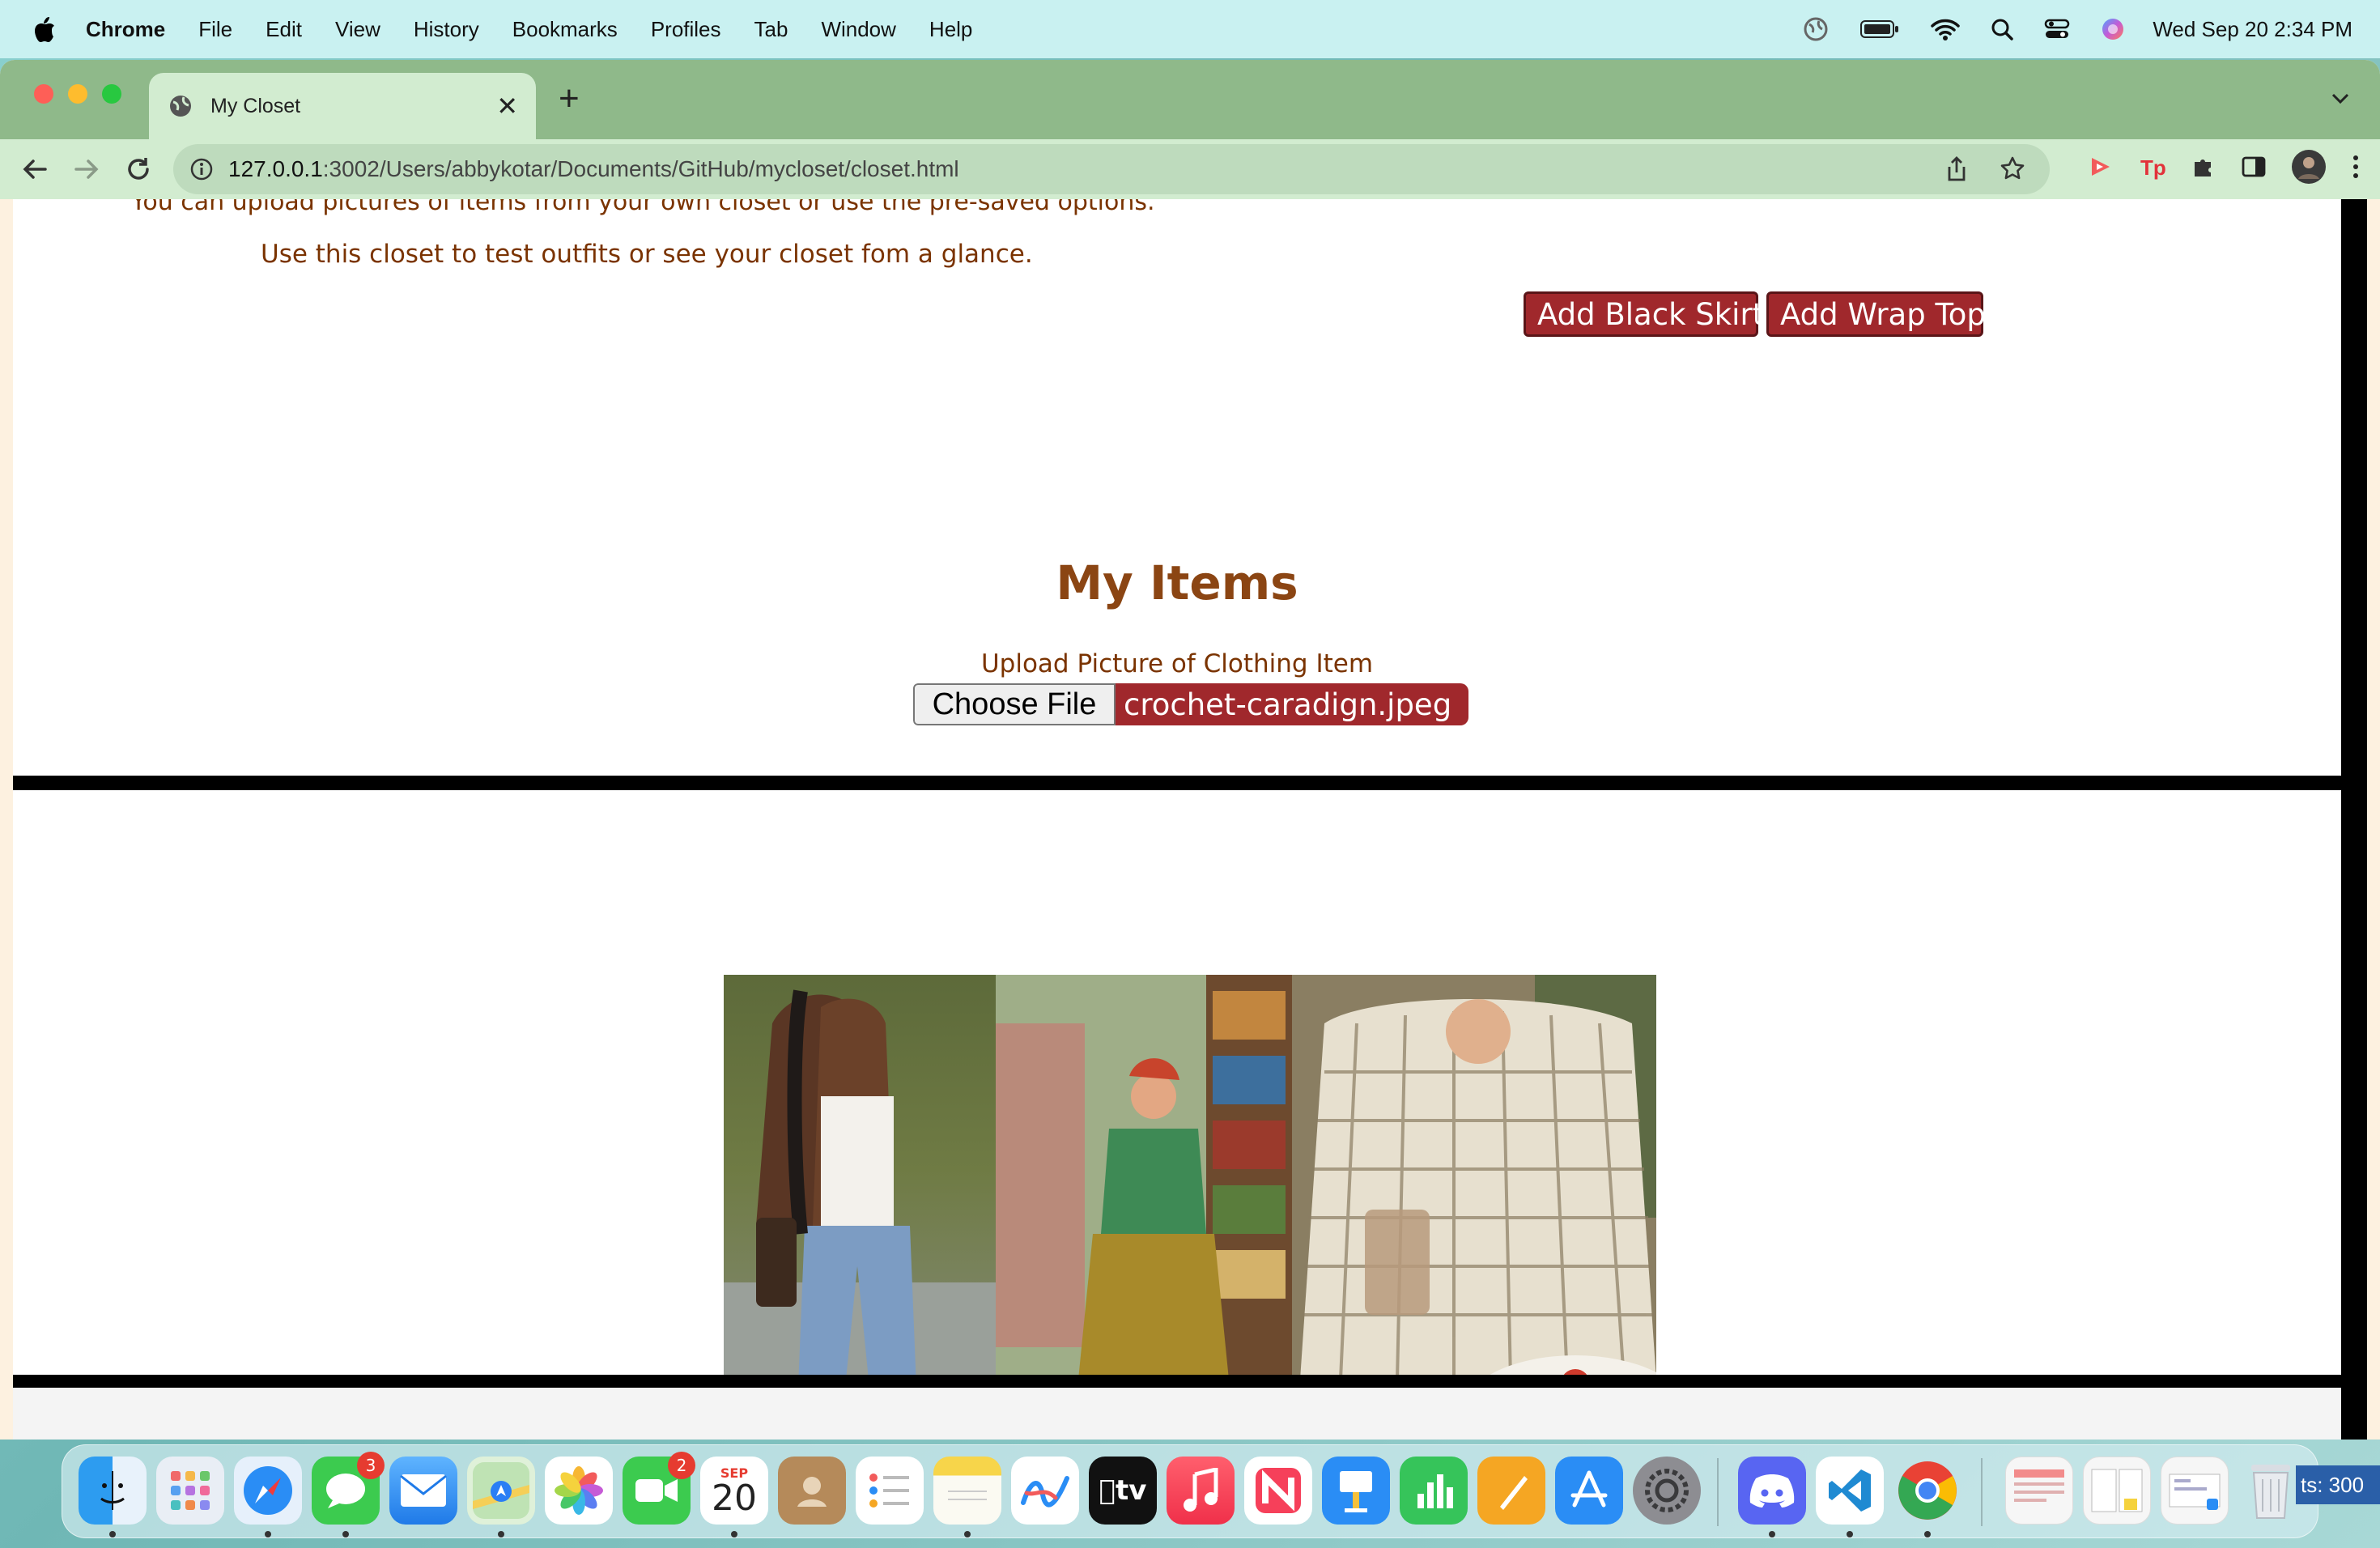  I want to click on apple-menu-icon, so click(45, 29).